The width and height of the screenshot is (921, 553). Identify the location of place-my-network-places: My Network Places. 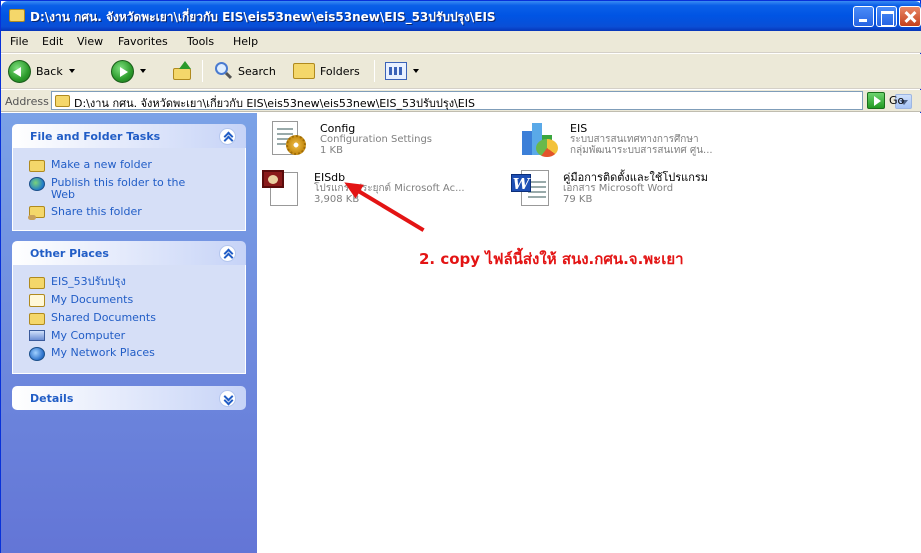
(129, 353).